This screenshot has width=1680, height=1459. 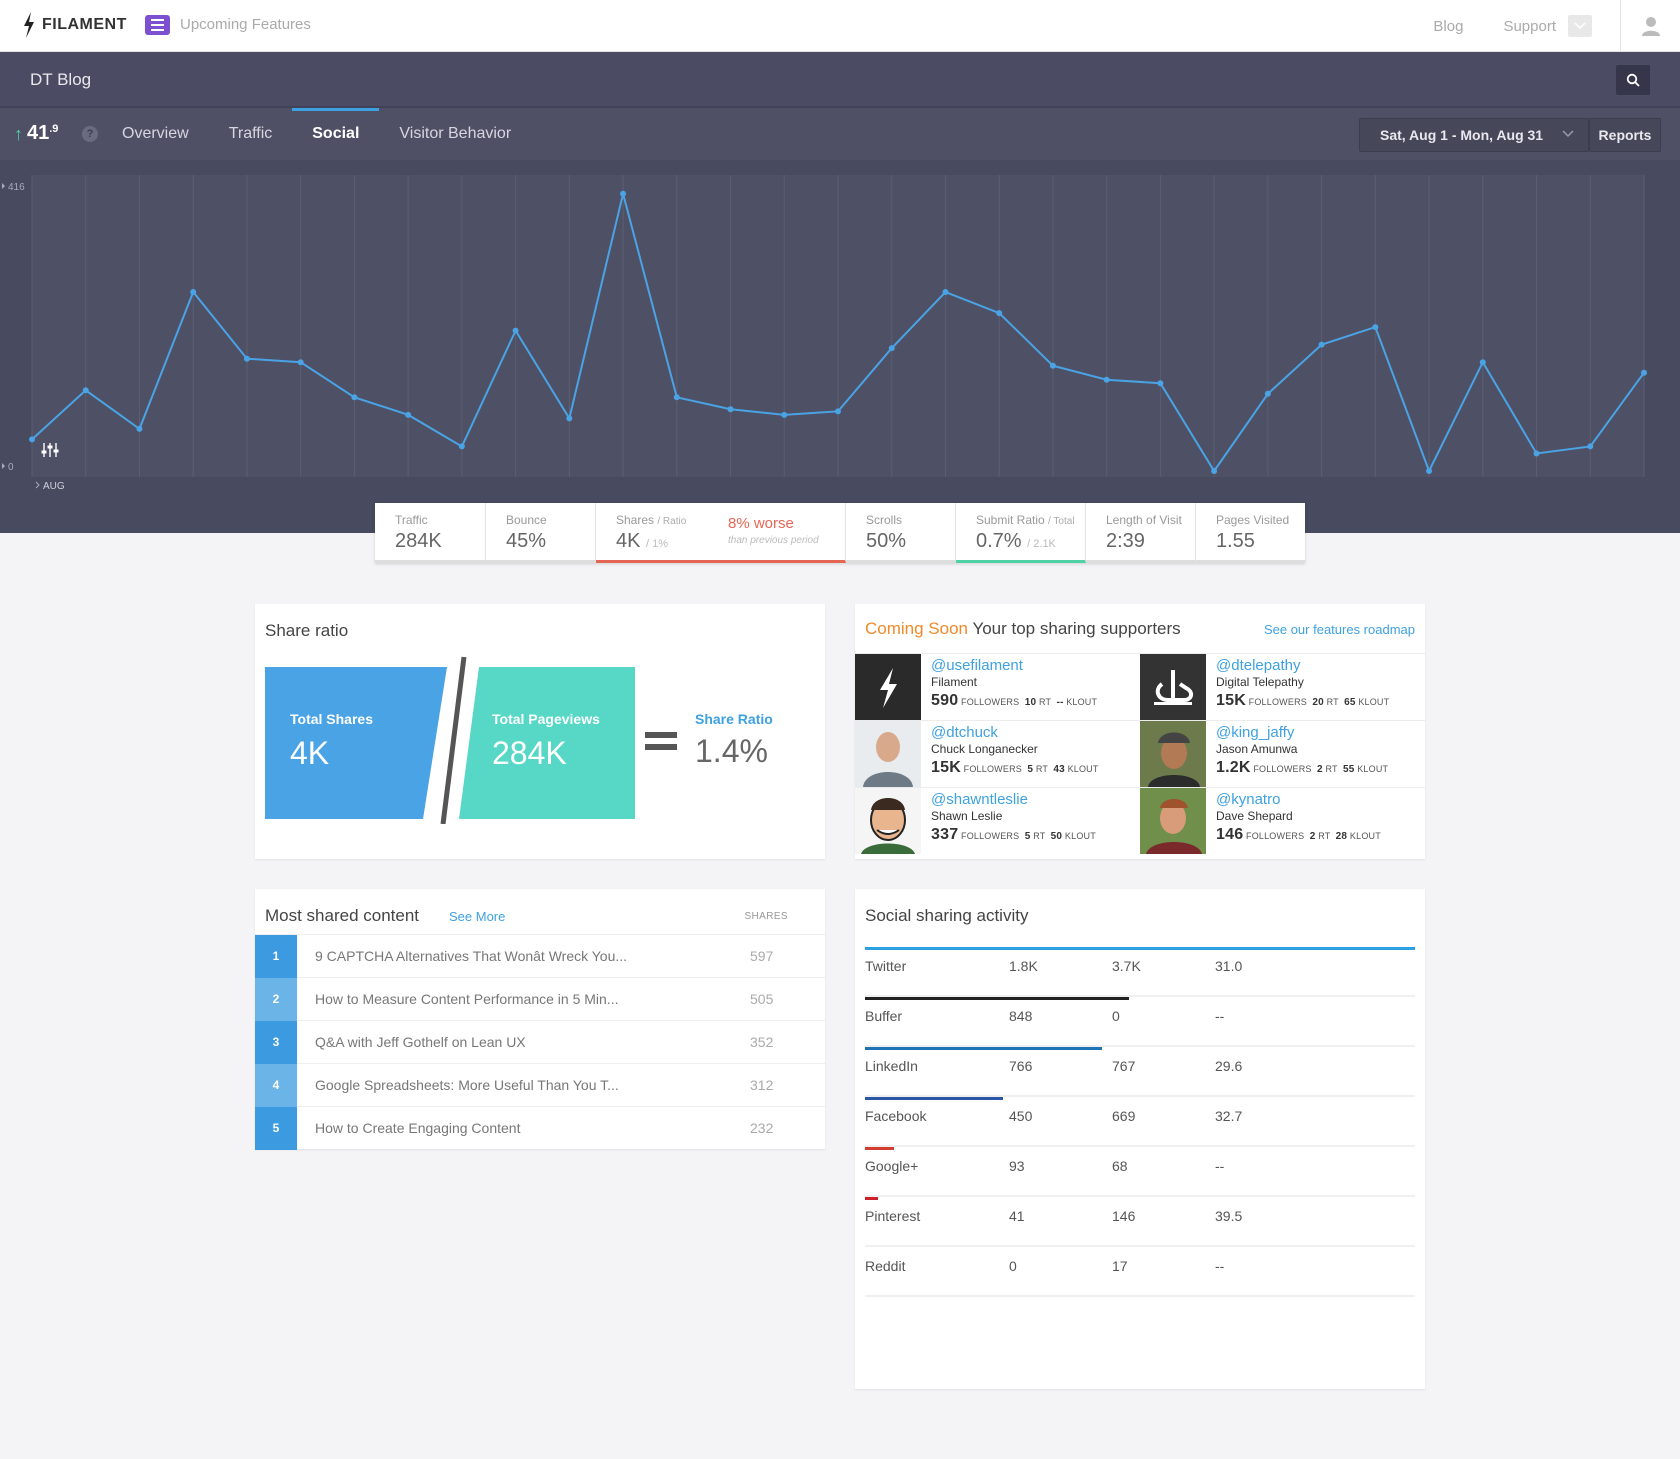 What do you see at coordinates (342, 915) in the screenshot?
I see `most-shared-title: Most shared content` at bounding box center [342, 915].